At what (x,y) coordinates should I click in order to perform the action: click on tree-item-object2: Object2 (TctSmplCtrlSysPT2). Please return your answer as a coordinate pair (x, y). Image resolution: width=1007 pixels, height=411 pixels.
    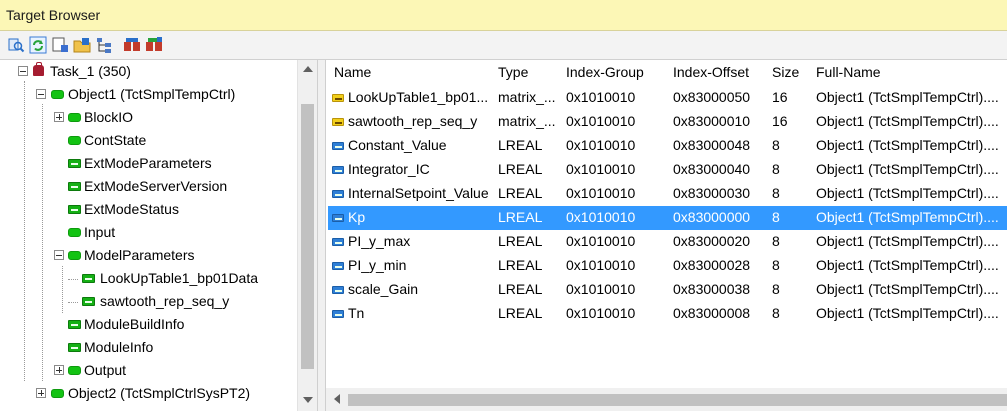
    Looking at the image, I should click on (148, 393).